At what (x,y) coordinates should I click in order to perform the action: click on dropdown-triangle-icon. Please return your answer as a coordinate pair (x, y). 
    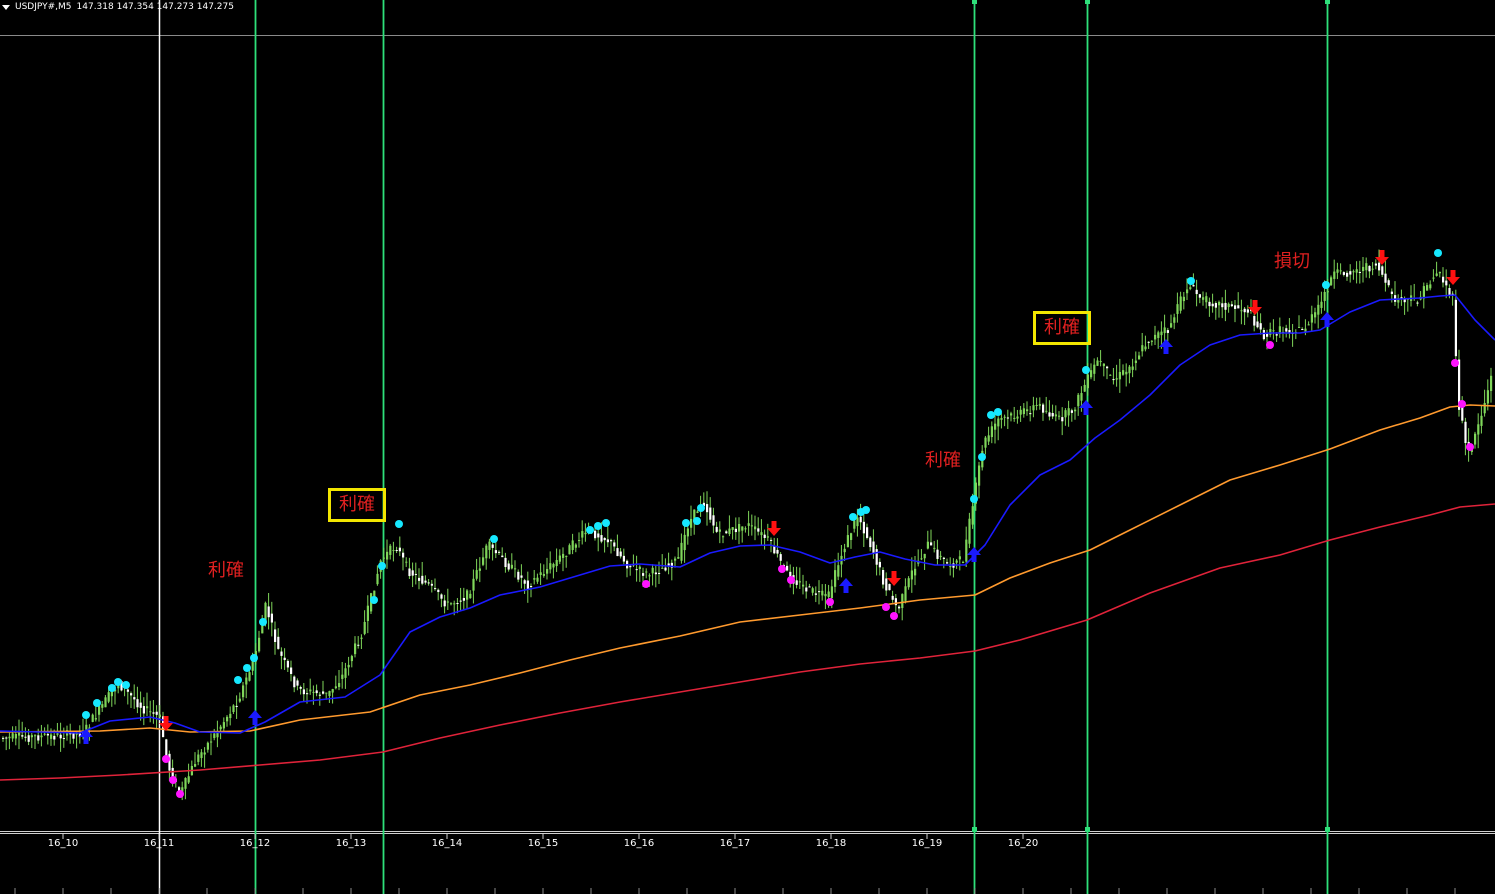
    Looking at the image, I should click on (6, 7).